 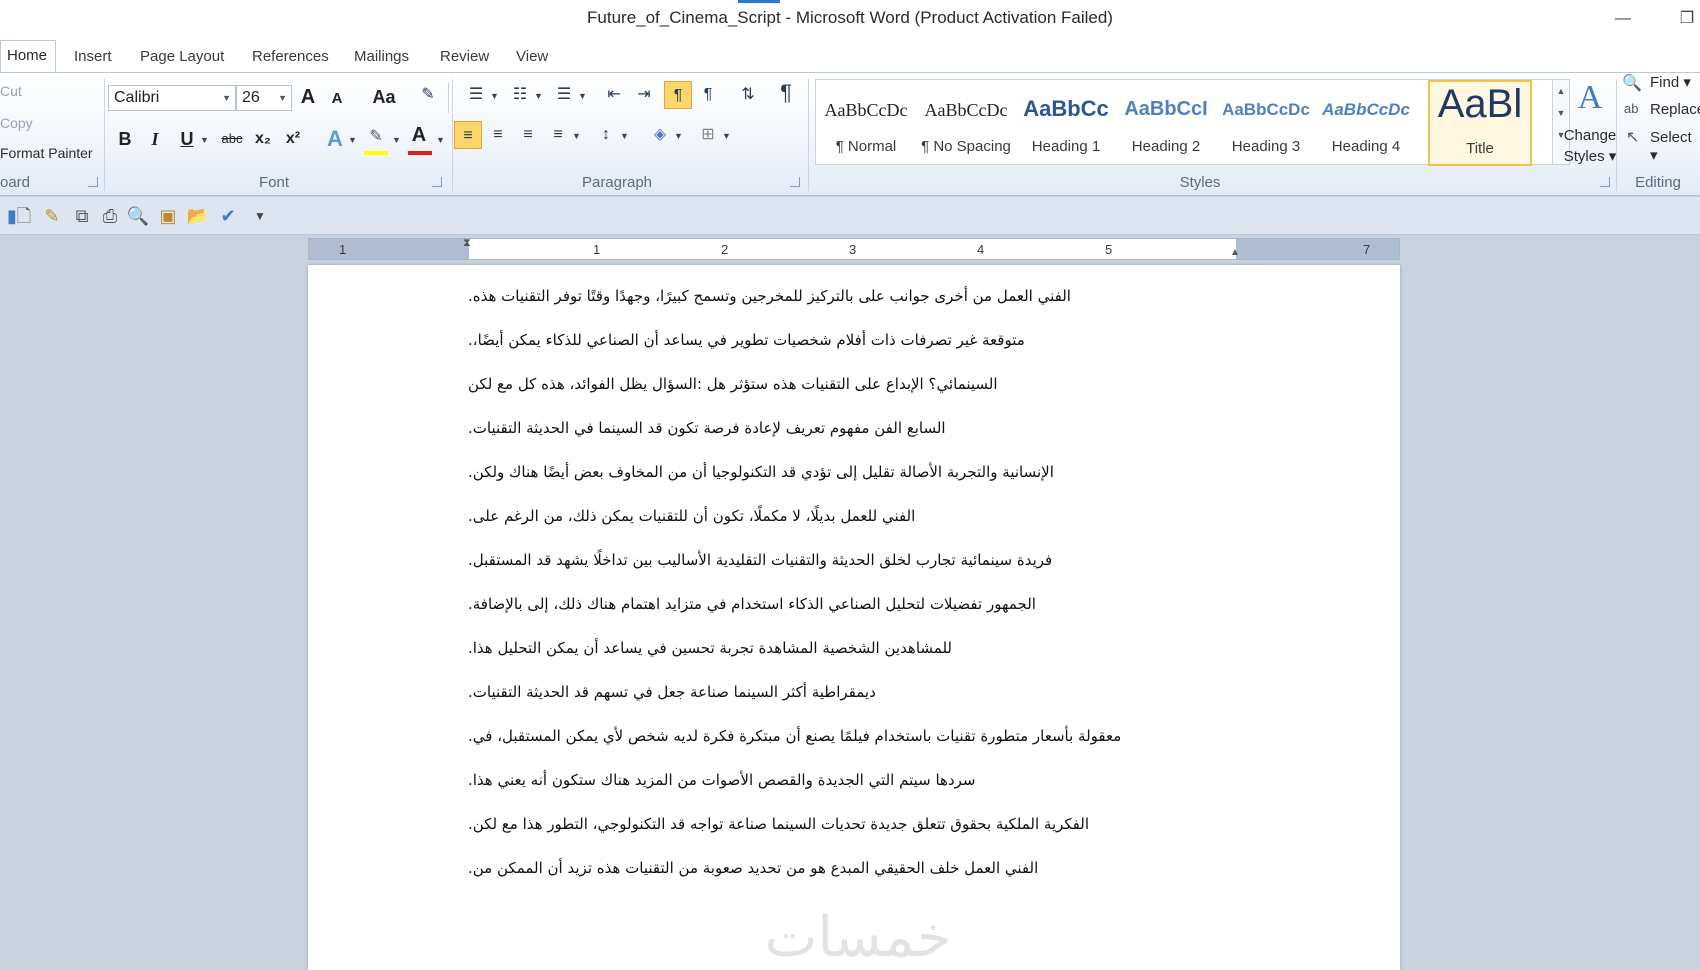 I want to click on cut-button: Cut, so click(x=11, y=91).